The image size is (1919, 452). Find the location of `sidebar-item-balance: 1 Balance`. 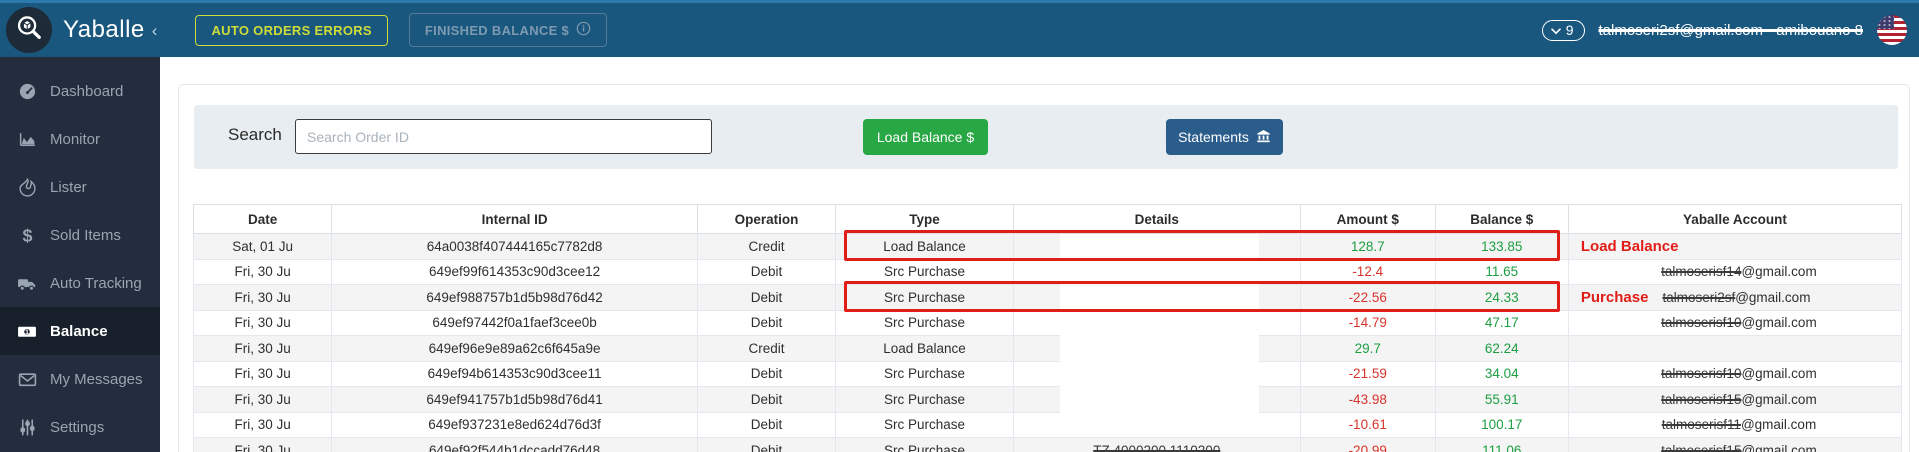

sidebar-item-balance: 1 Balance is located at coordinates (80, 331).